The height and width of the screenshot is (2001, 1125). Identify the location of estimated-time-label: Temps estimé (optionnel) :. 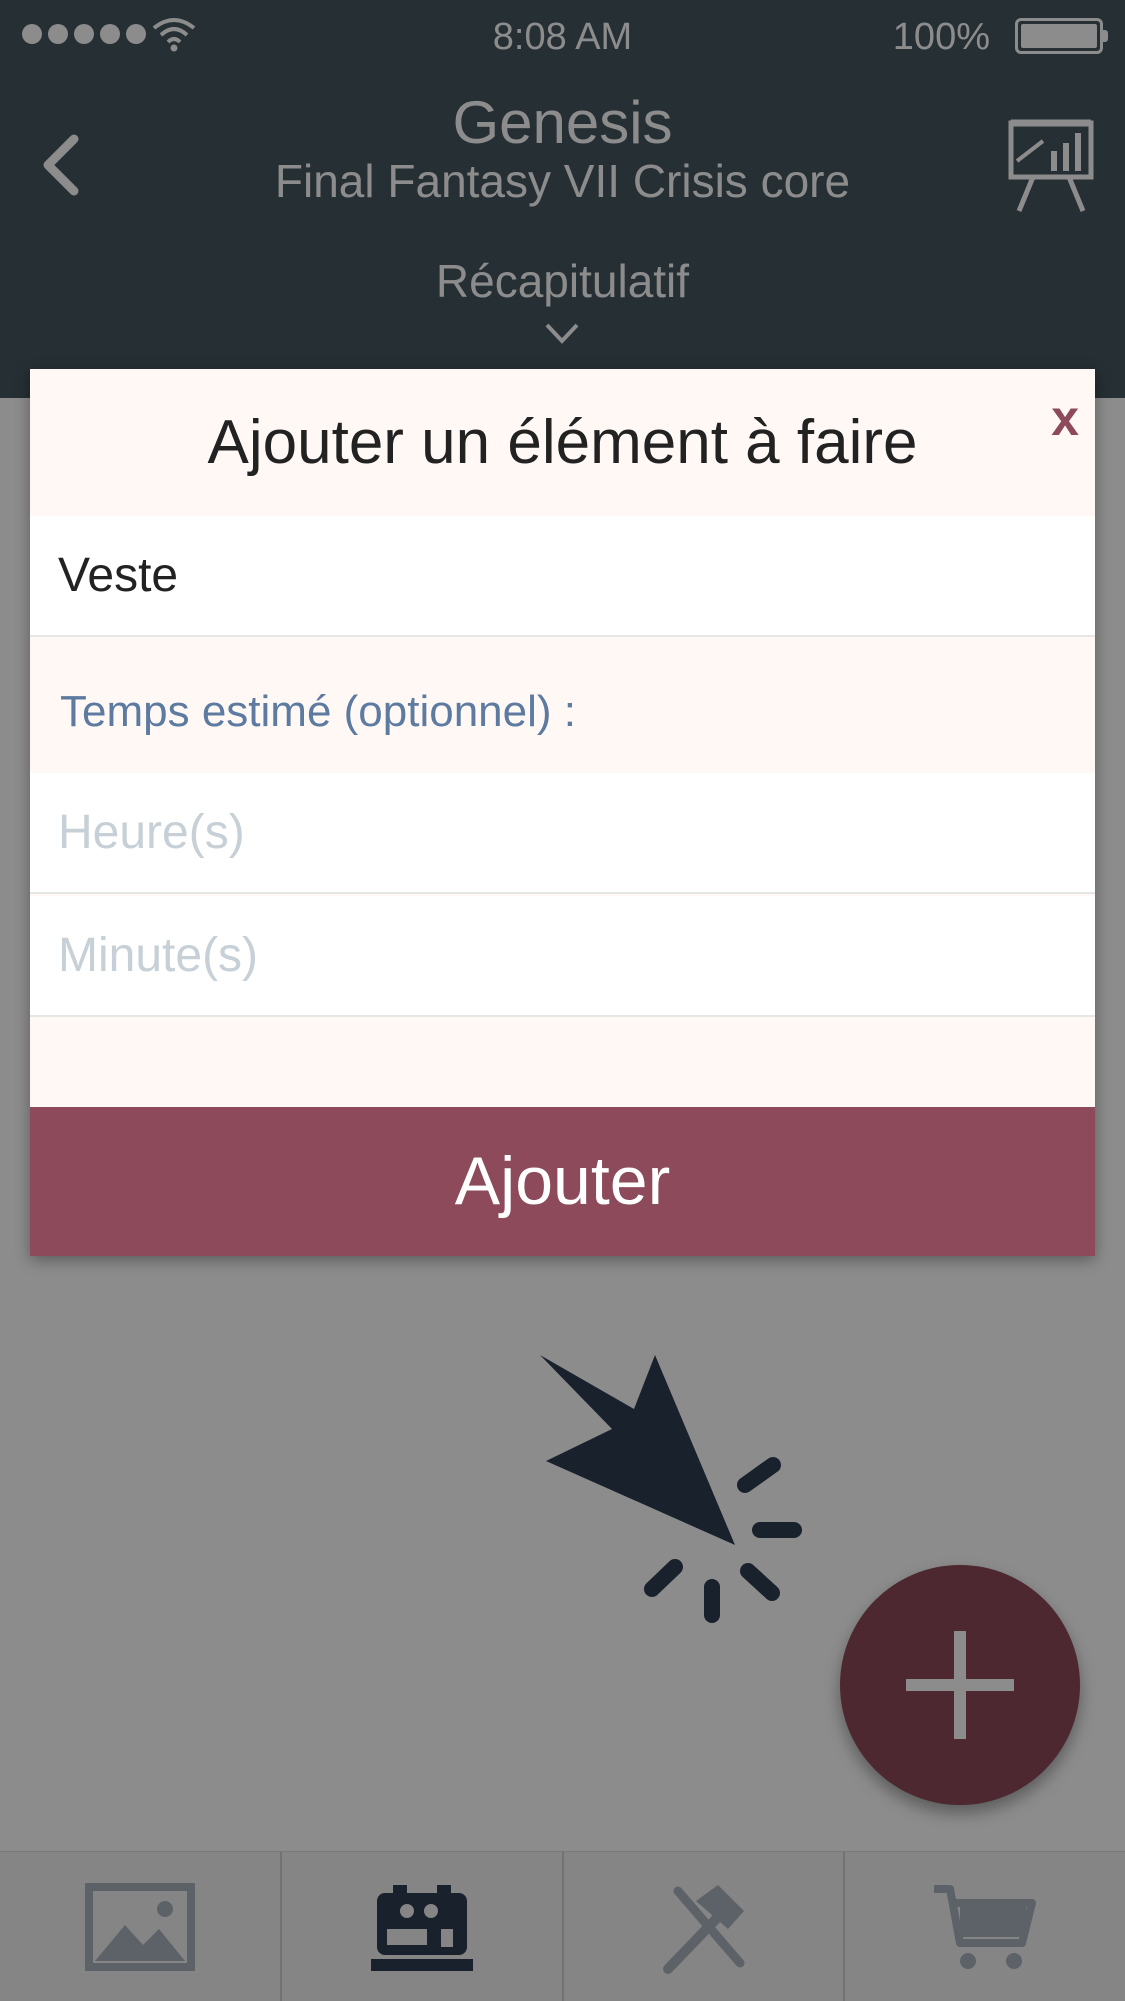
(318, 711).